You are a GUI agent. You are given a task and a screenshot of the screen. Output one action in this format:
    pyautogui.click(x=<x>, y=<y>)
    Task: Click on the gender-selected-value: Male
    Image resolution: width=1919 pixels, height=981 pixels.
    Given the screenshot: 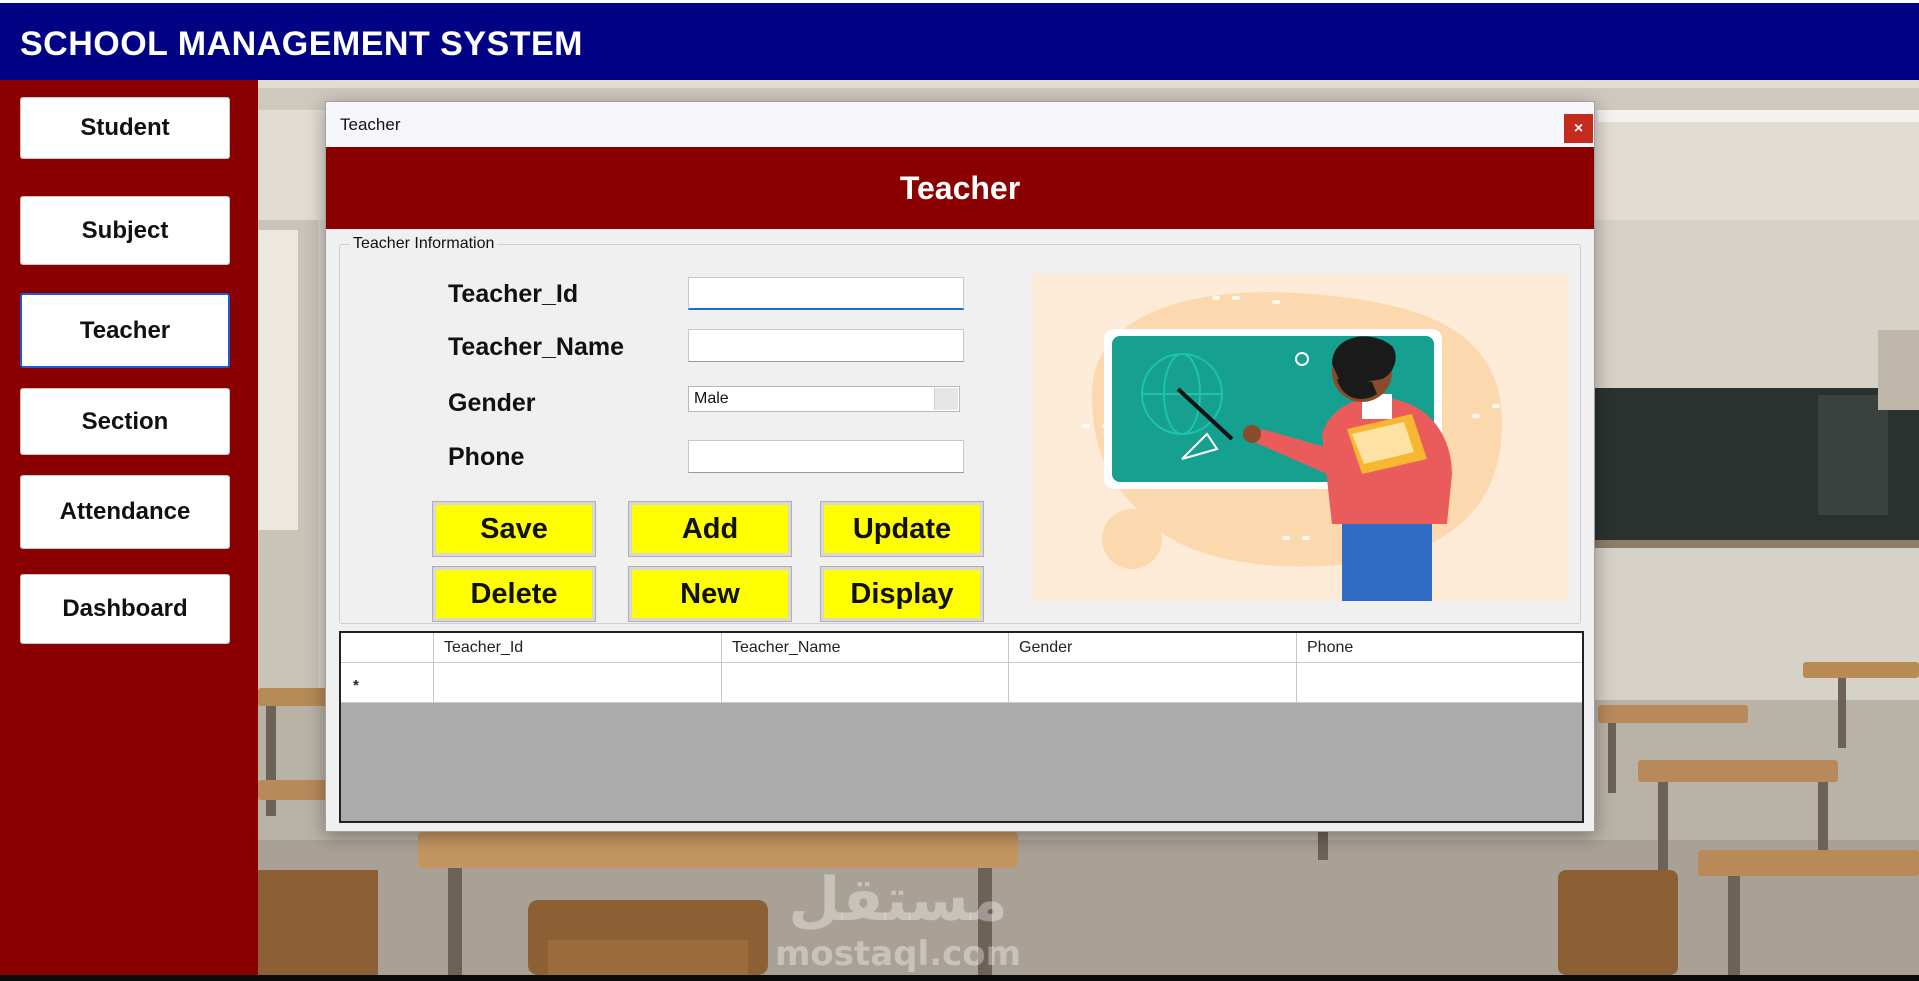 What is the action you would take?
    pyautogui.click(x=711, y=398)
    